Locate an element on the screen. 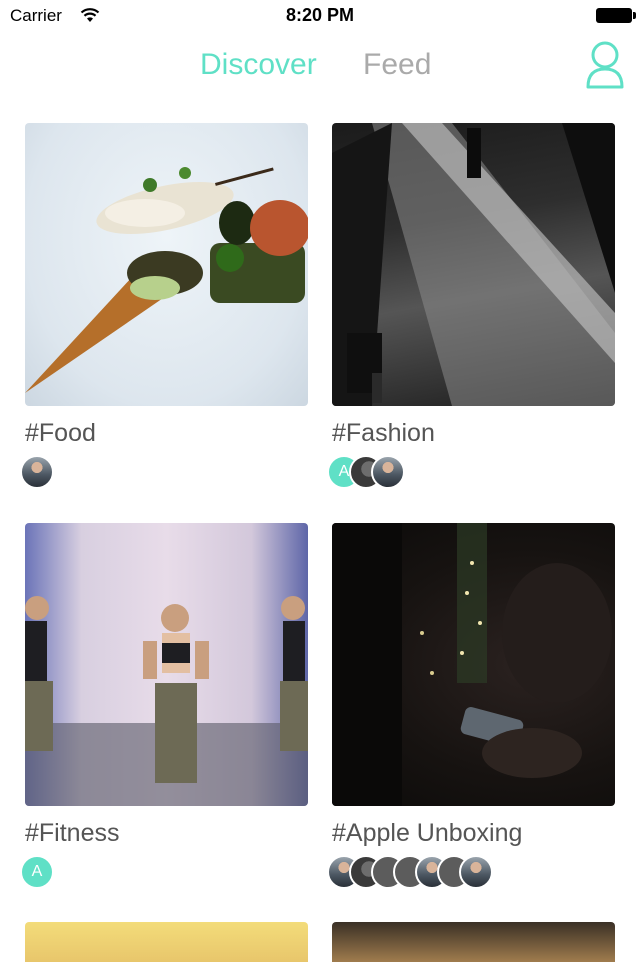 The height and width of the screenshot is (962, 640). apple-unboxing-image is located at coordinates (472, 664).